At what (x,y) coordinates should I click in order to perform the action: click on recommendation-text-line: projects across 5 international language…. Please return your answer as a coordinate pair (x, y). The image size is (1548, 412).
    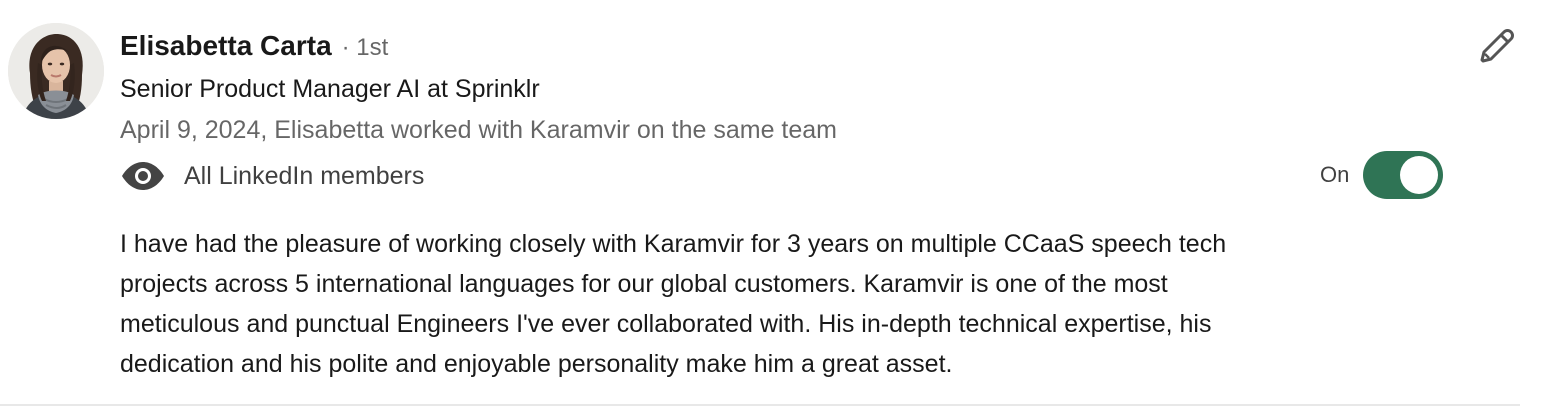
    Looking at the image, I should click on (644, 284).